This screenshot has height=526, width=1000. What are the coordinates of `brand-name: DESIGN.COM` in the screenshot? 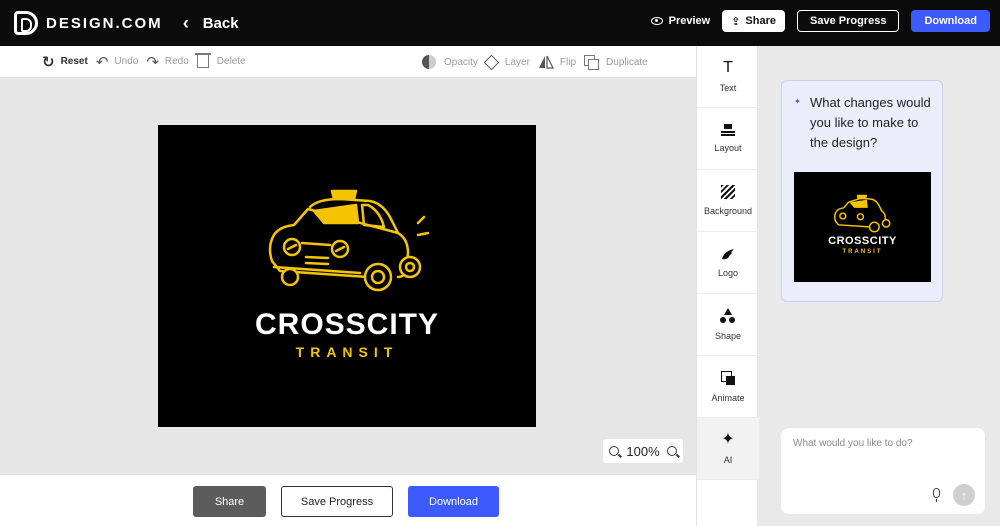 It's located at (104, 23).